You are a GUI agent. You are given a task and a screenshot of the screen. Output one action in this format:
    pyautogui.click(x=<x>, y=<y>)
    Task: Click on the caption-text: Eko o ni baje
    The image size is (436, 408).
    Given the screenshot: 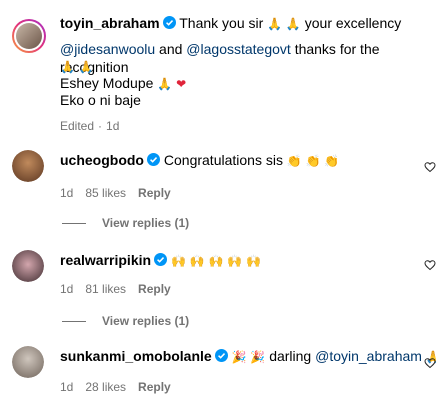 What is the action you would take?
    pyautogui.click(x=100, y=100)
    